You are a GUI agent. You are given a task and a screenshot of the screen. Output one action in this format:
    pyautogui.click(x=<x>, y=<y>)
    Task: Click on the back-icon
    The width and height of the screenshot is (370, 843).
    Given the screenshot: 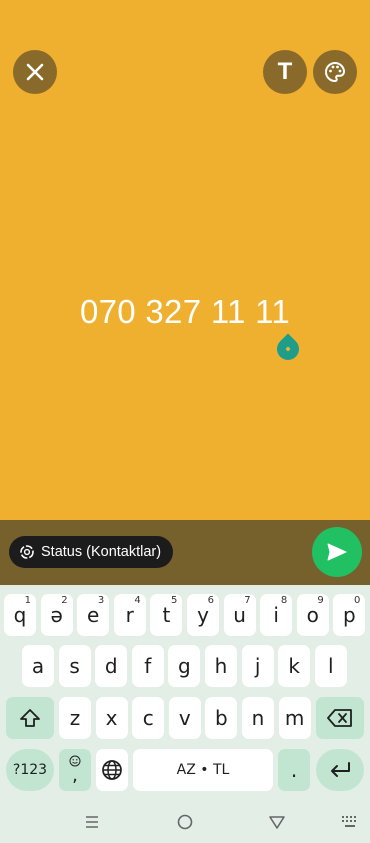 What is the action you would take?
    pyautogui.click(x=277, y=822)
    